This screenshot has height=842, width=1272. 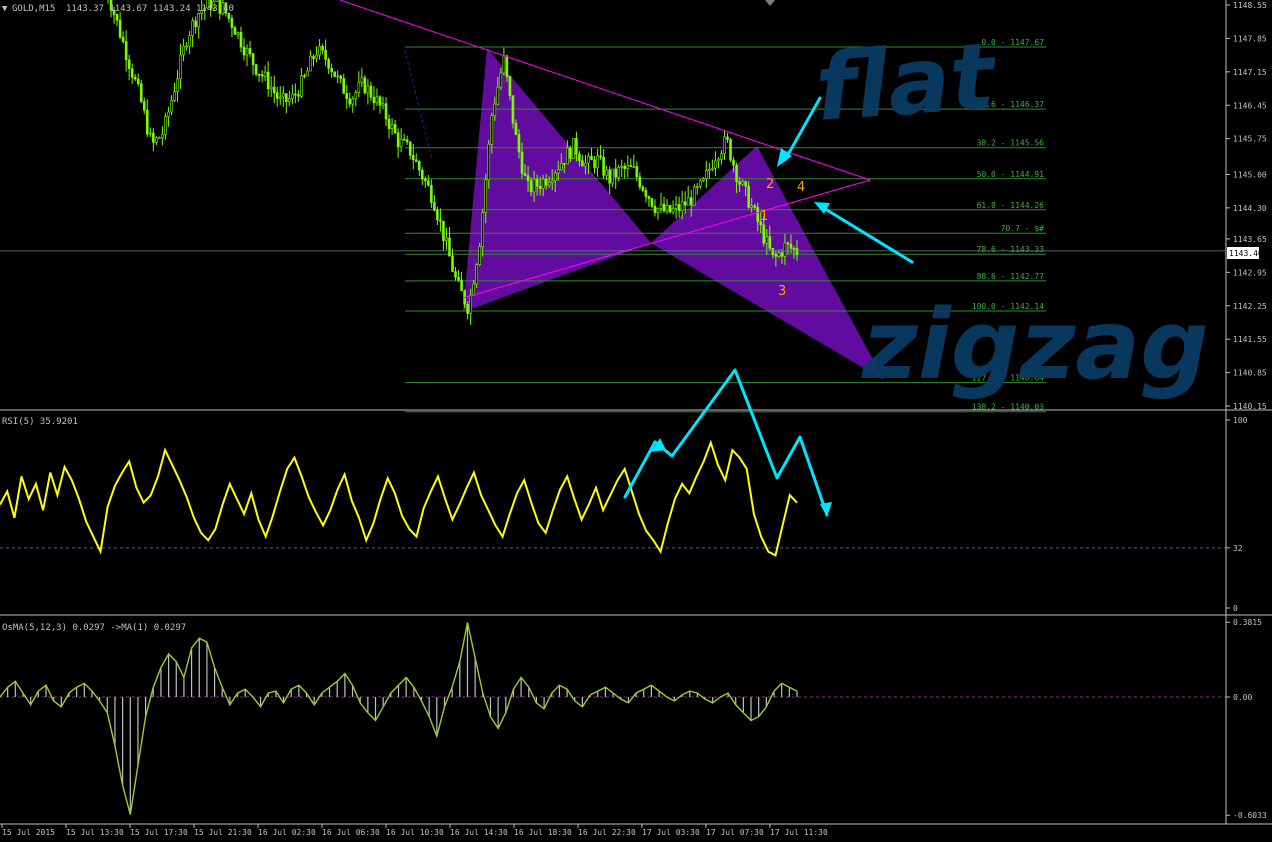 What do you see at coordinates (1250, 72) in the screenshot?
I see `price-tick-label: 1147.15` at bounding box center [1250, 72].